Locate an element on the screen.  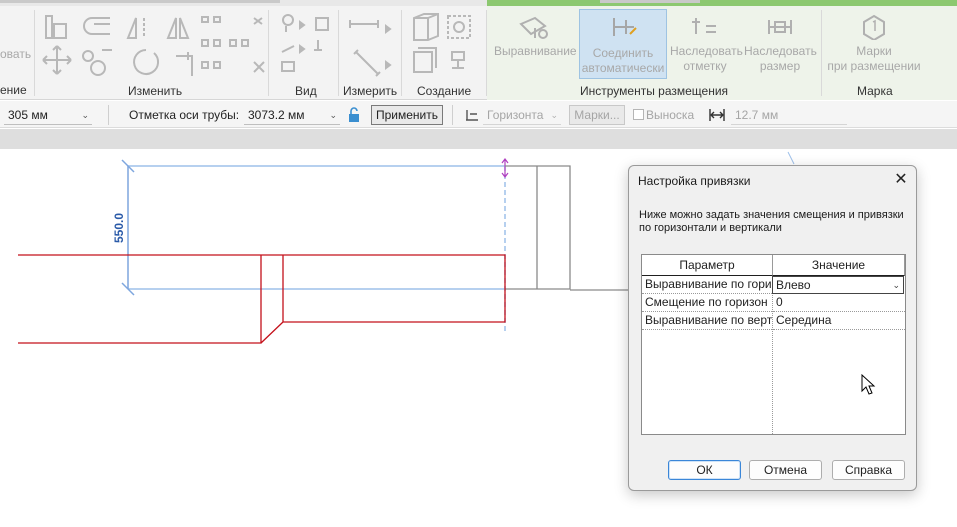
leader-orientation-icon is located at coordinates (472, 115).